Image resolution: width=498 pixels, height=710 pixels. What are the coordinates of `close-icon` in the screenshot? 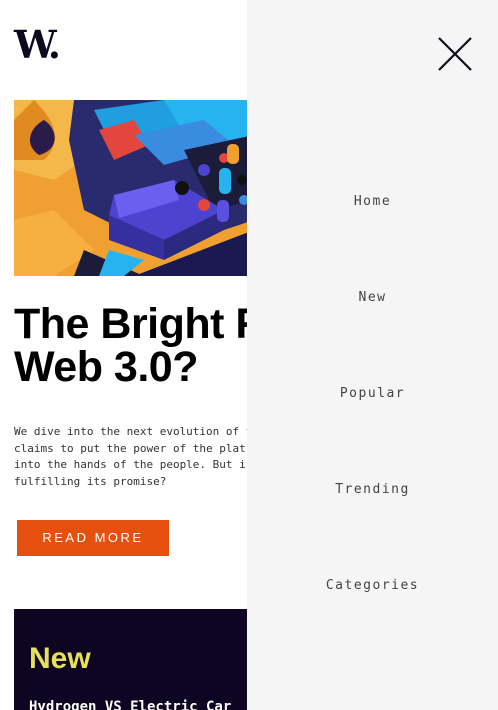 It's located at (455, 54).